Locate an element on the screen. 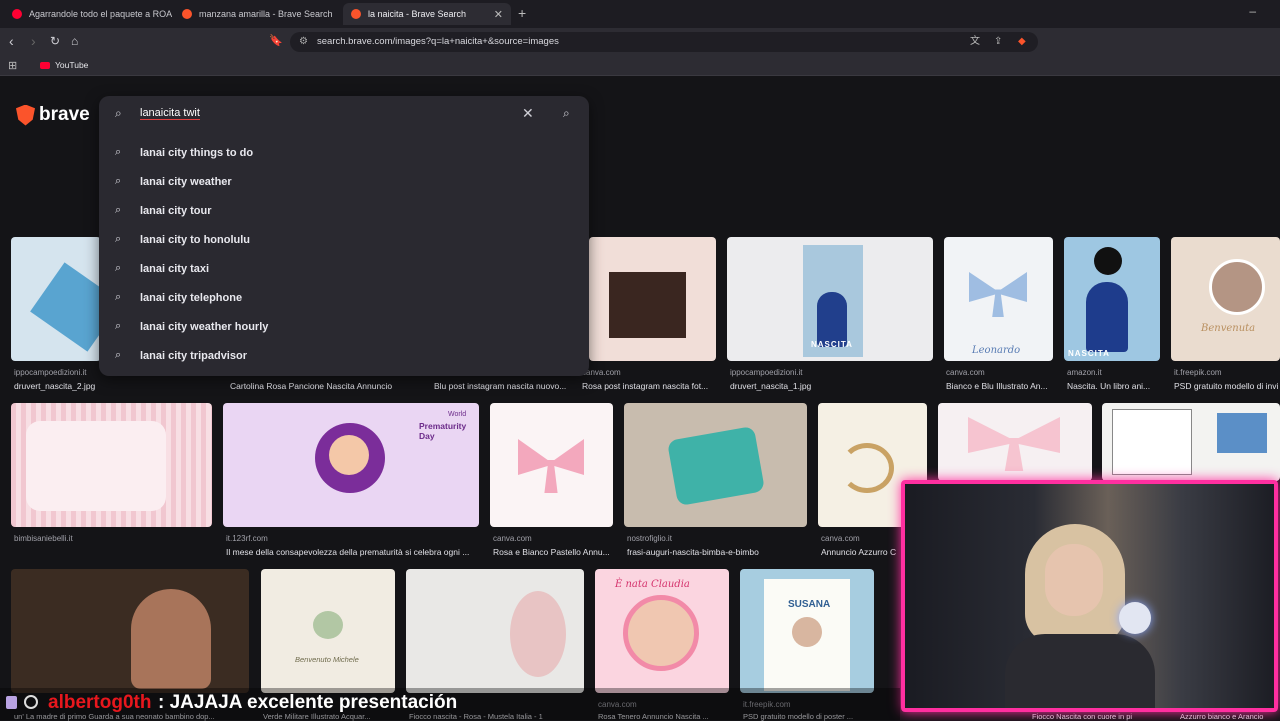  coloring-page-illustration is located at coordinates (1152, 442).